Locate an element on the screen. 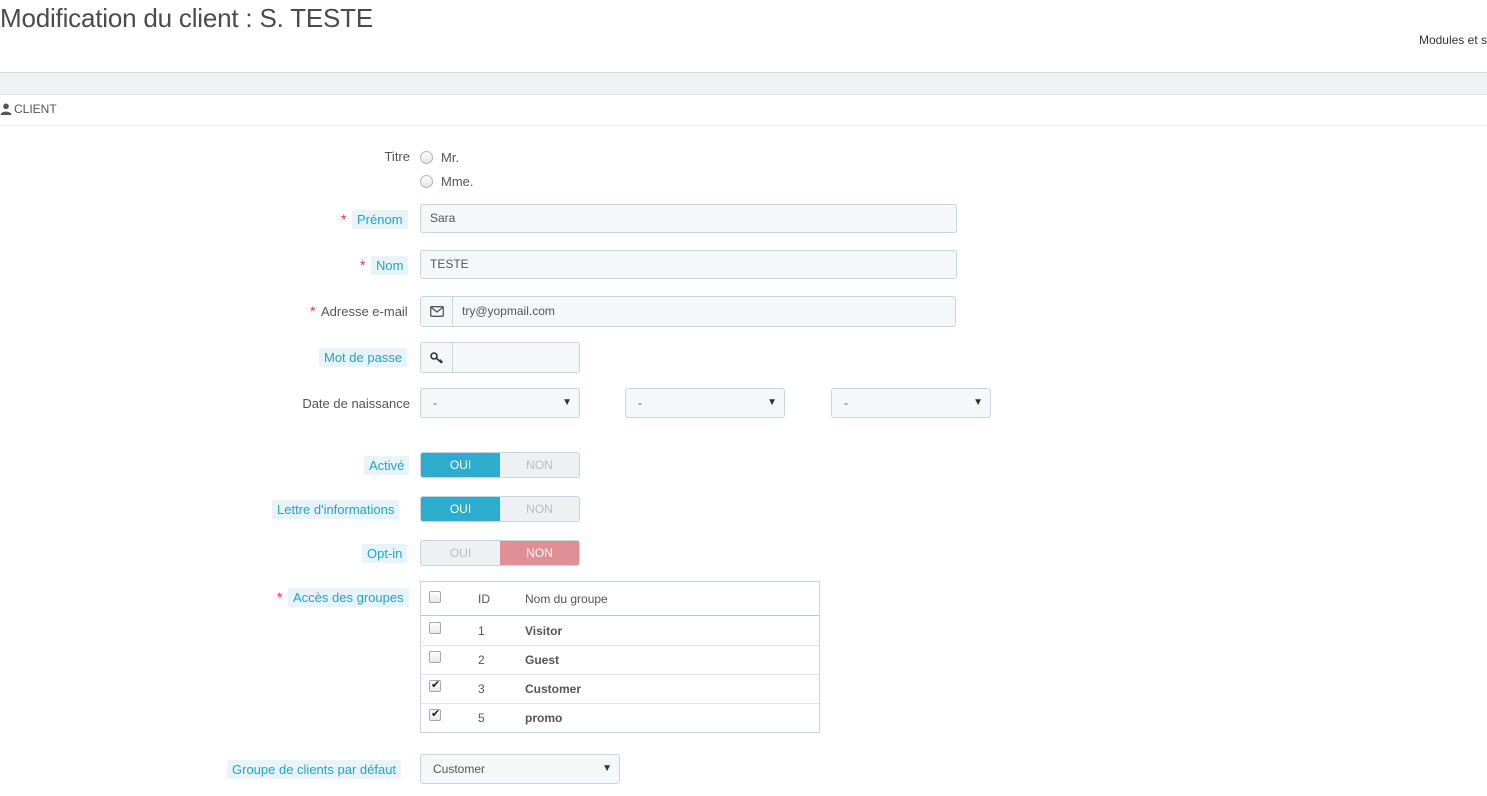 Image resolution: width=1487 pixels, height=796 pixels. default-group-label: Groupe de clients par défaut is located at coordinates (314, 769).